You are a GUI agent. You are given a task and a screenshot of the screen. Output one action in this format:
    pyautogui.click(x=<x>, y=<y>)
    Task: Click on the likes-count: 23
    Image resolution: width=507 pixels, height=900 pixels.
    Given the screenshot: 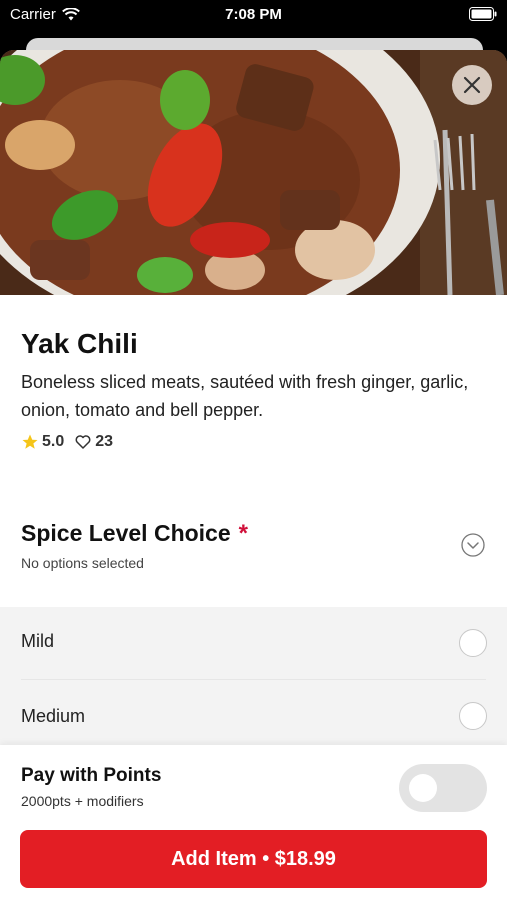 What is the action you would take?
    pyautogui.click(x=104, y=441)
    